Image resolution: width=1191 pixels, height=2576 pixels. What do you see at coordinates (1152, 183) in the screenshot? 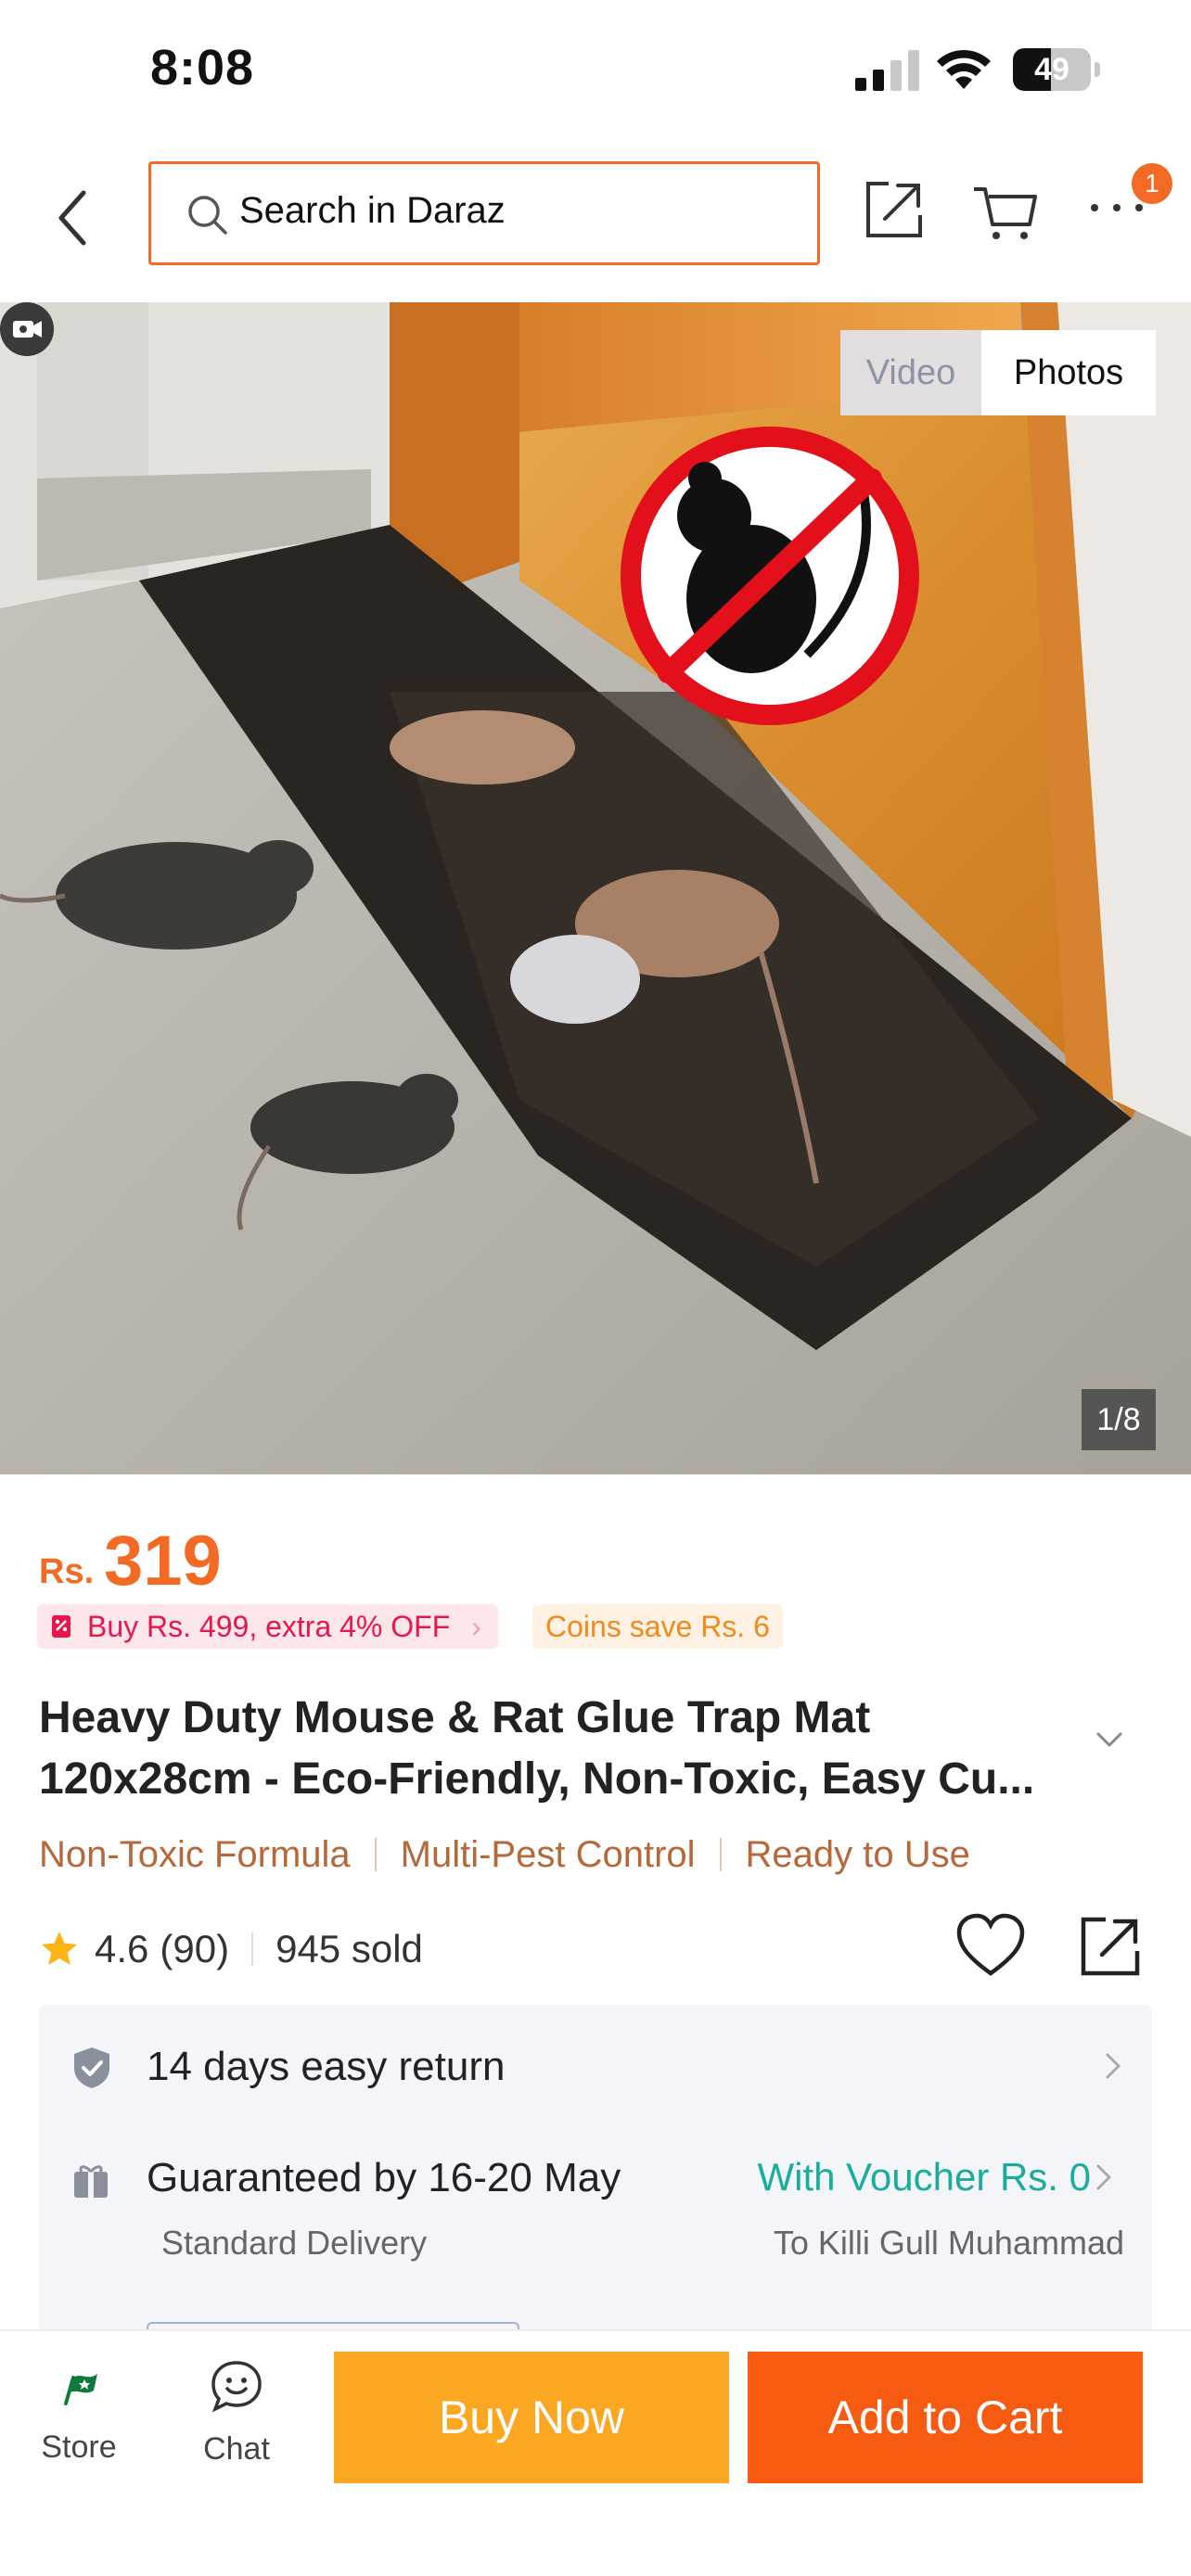
I see `notification-badge: 1` at bounding box center [1152, 183].